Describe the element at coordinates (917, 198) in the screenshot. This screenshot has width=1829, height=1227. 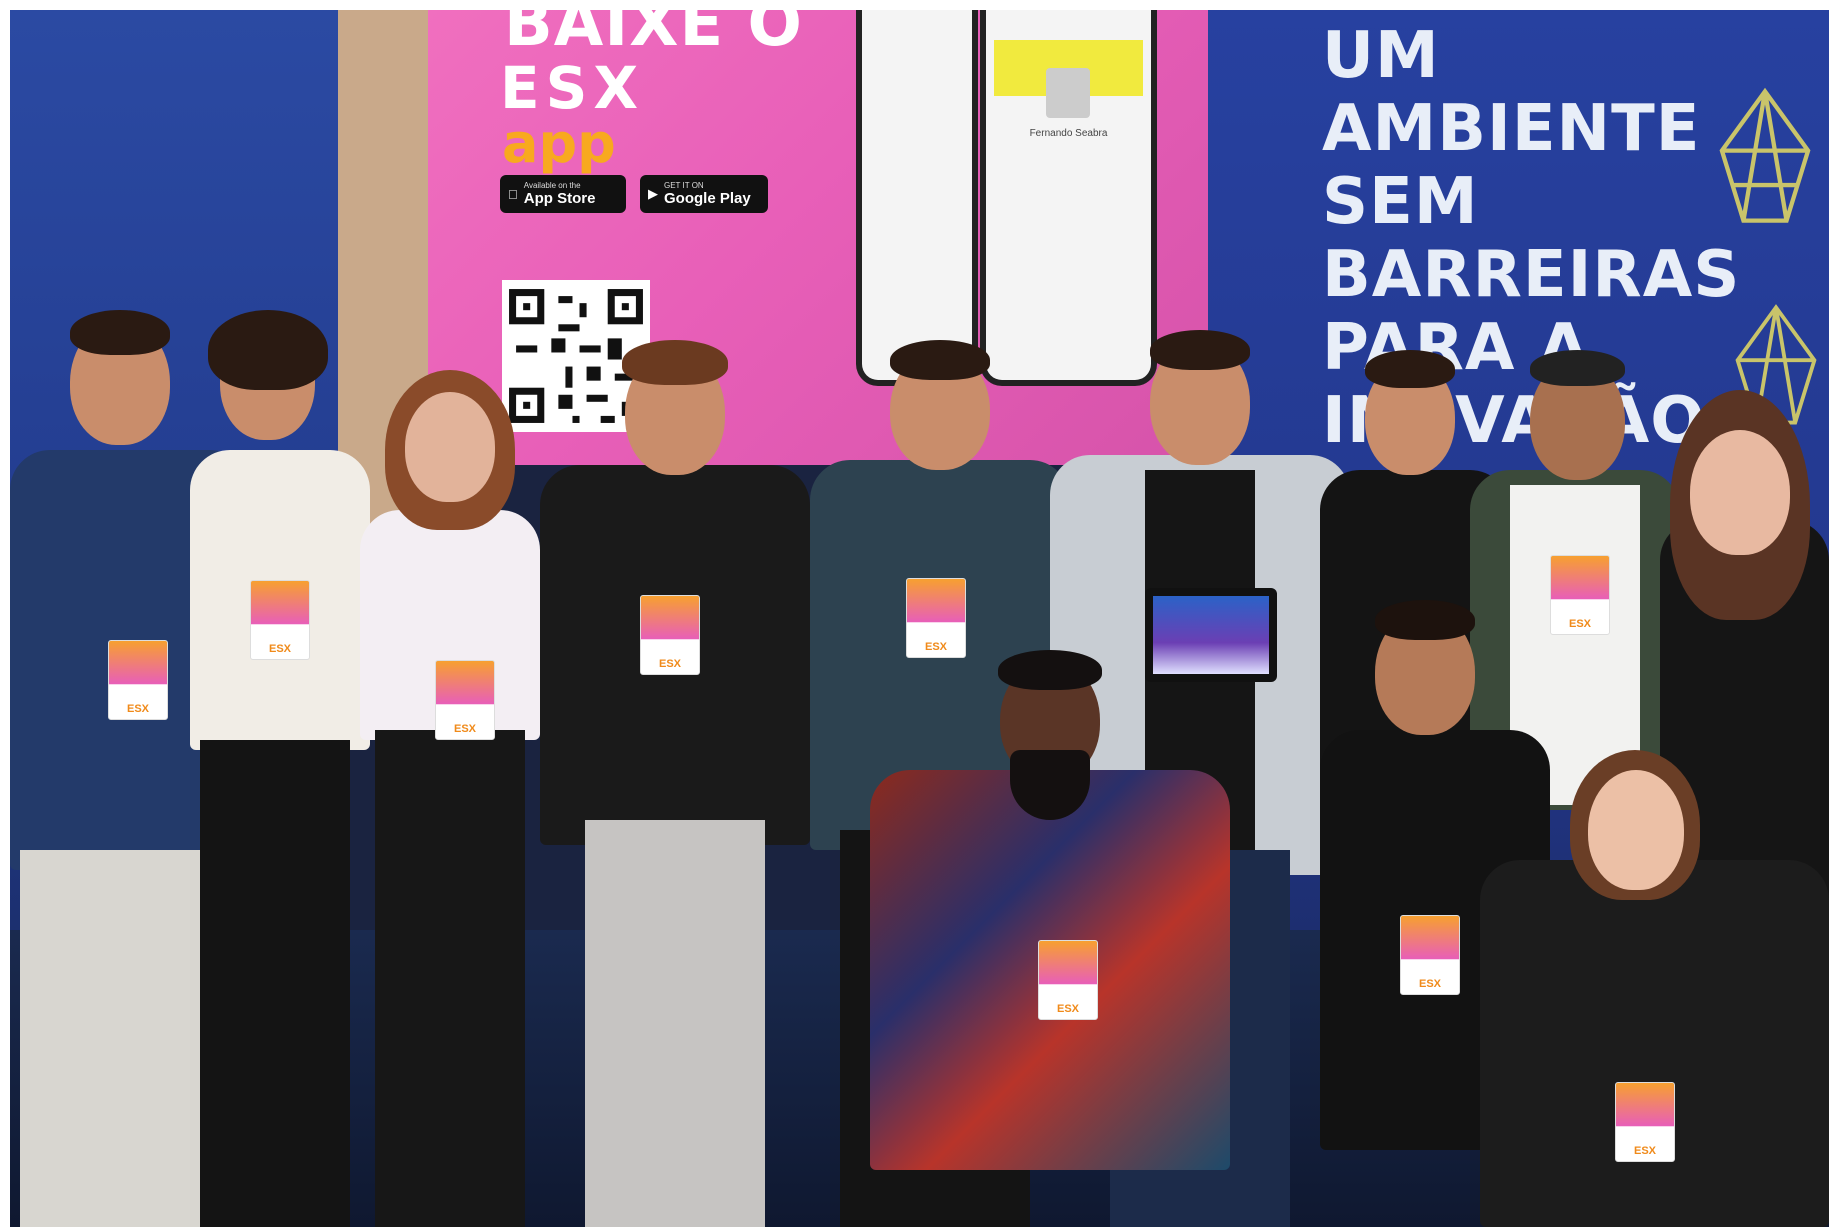
I see `phone-mockup-left` at that location.